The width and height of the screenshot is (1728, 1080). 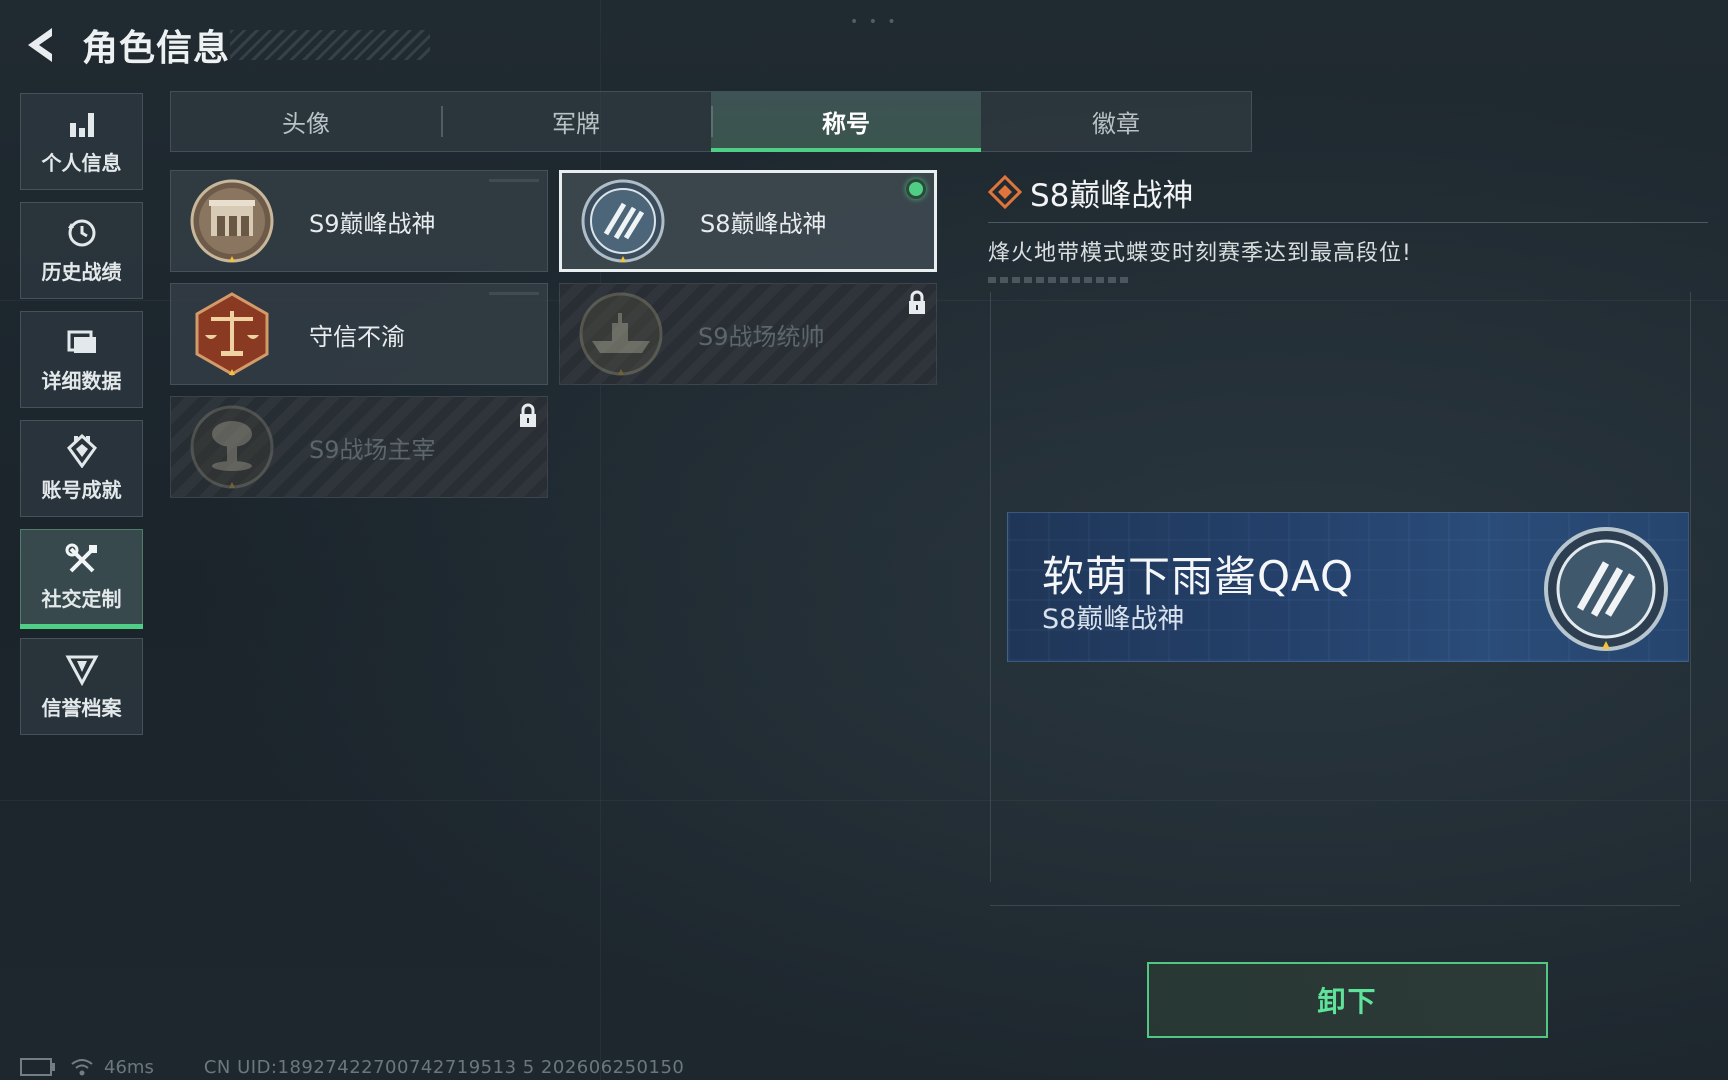 I want to click on top-handle-dots: • • •, so click(x=874, y=22).